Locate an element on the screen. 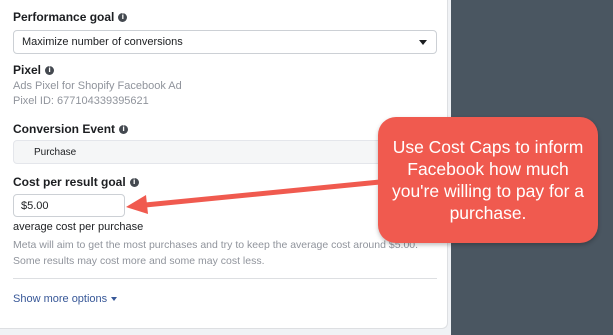  pixel-heading: Pixel i is located at coordinates (34, 70).